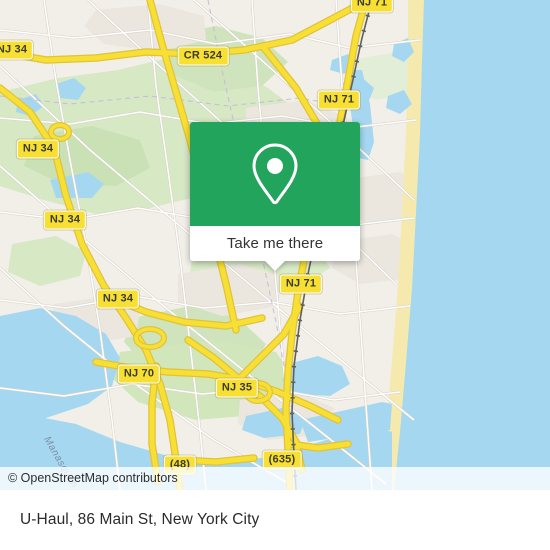 This screenshot has width=550, height=550. What do you see at coordinates (203, 56) in the screenshot?
I see `route-shield: CR 524` at bounding box center [203, 56].